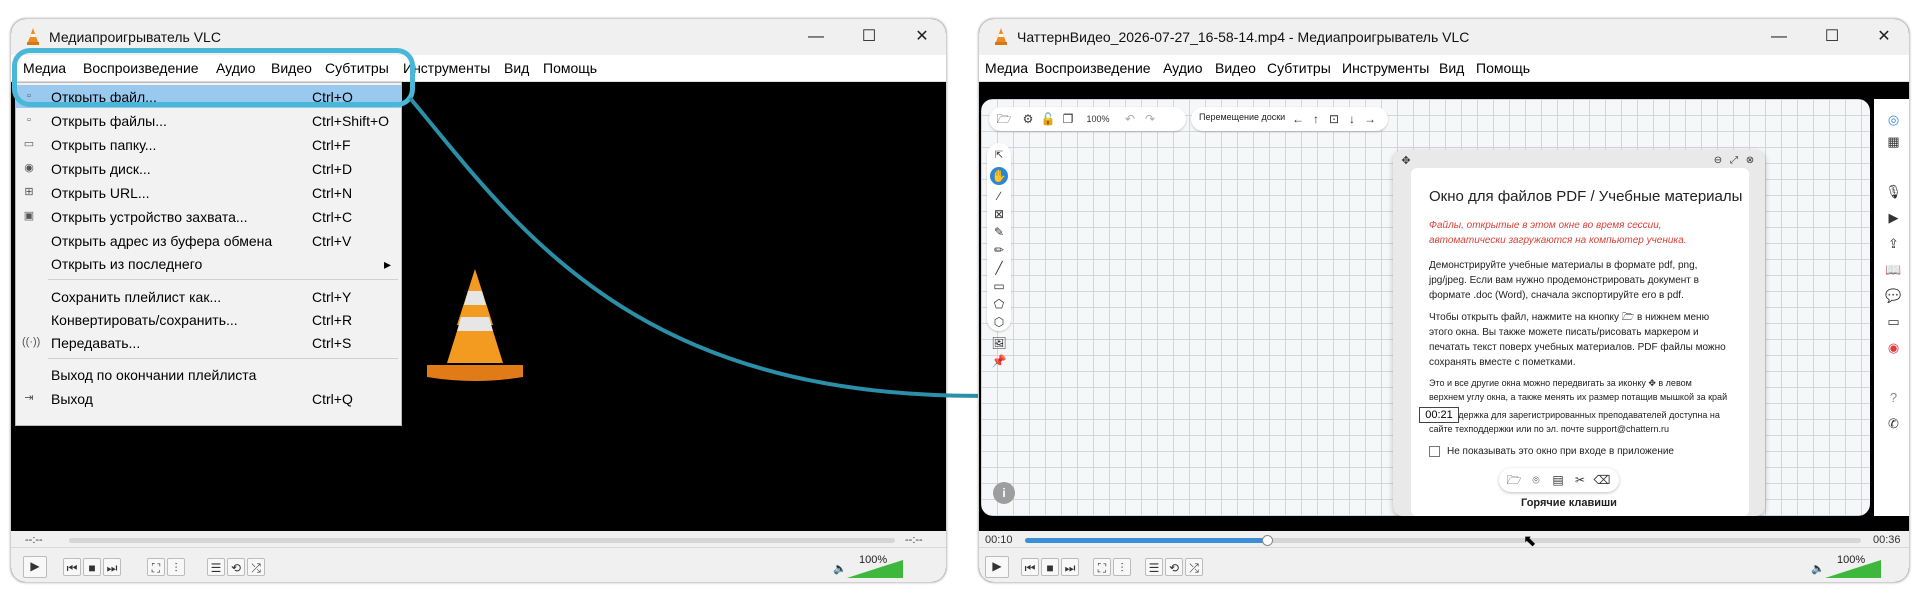 The image size is (1920, 599). I want to click on menu-item-open-clipboard: Открыть адрес из буфера обмена Ctrl+V, so click(208, 240).